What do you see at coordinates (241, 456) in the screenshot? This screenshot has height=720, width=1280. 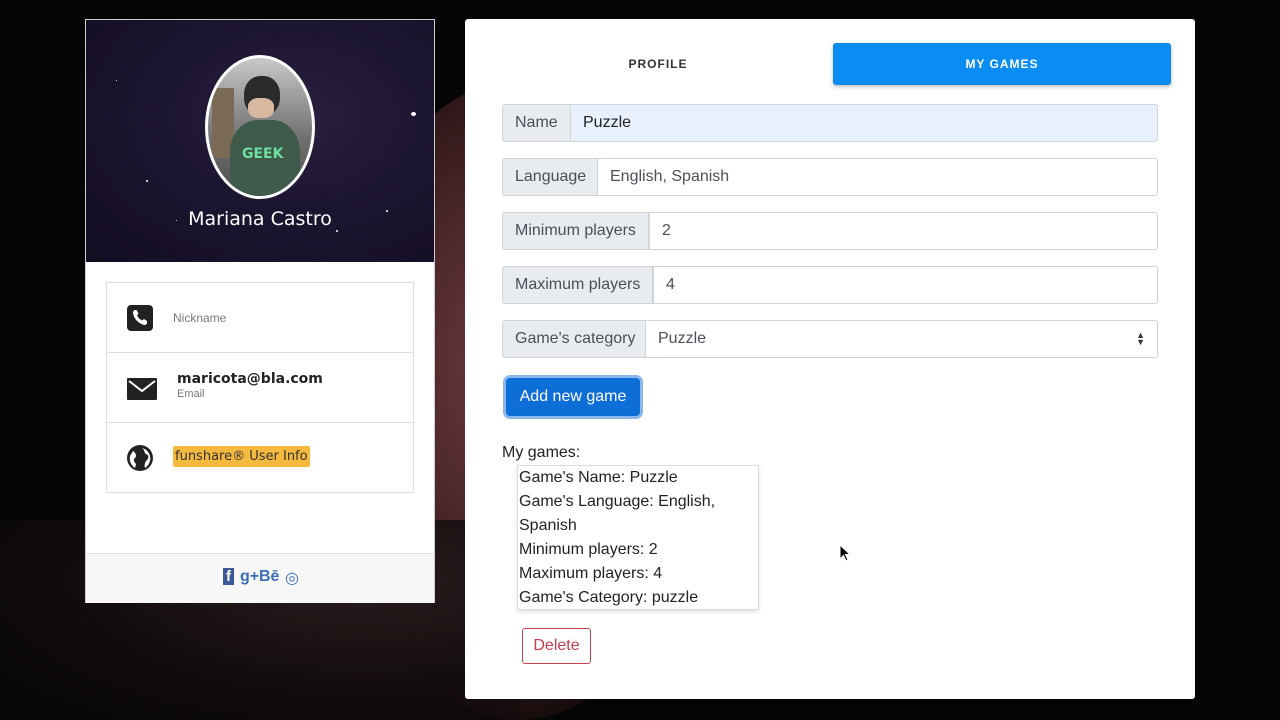 I see `user-info-badge: funshare® User Info` at bounding box center [241, 456].